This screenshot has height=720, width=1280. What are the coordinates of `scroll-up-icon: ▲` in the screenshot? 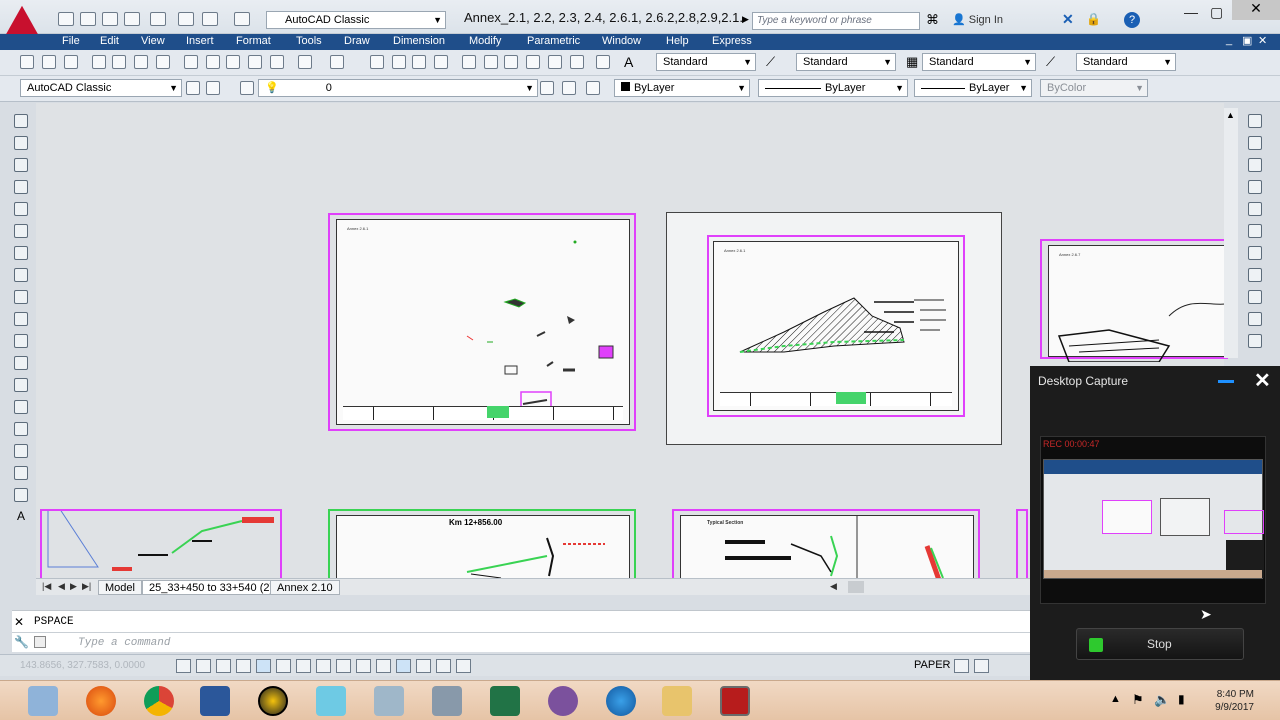 It's located at (1230, 115).